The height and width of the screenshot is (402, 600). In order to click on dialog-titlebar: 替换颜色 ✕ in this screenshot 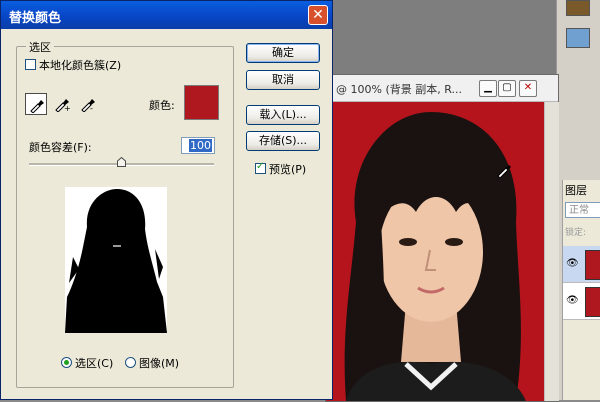, I will do `click(166, 15)`.